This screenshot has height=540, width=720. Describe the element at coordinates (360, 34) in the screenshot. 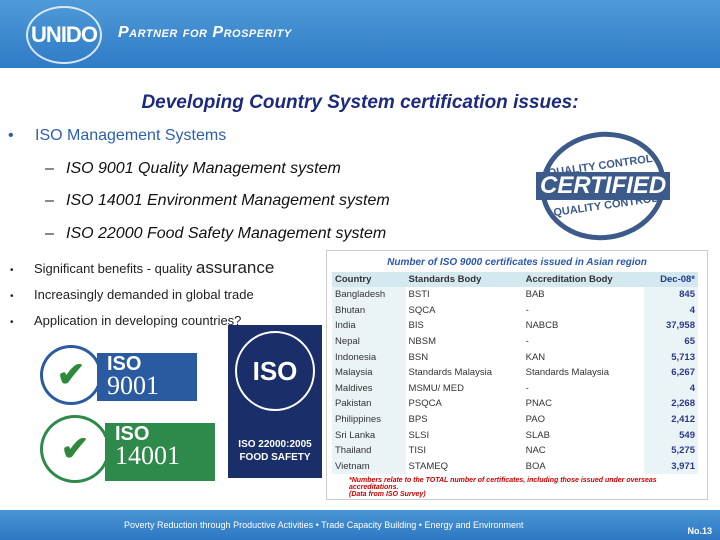

I see `header-banner: UNIDO Partner for Prosperity` at that location.